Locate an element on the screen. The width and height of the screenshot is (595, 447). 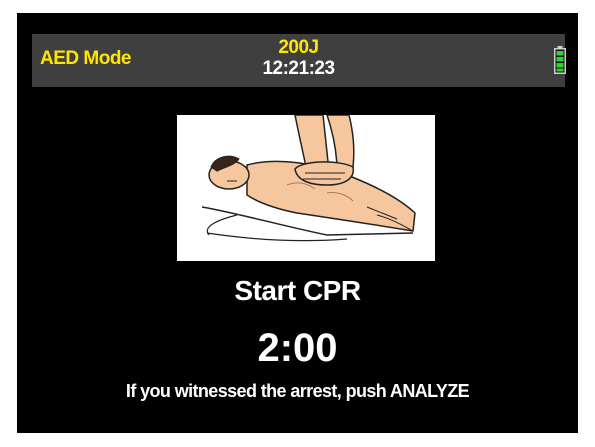
status-bar: AED Mode 200J 12:21:23 is located at coordinates (299, 60).